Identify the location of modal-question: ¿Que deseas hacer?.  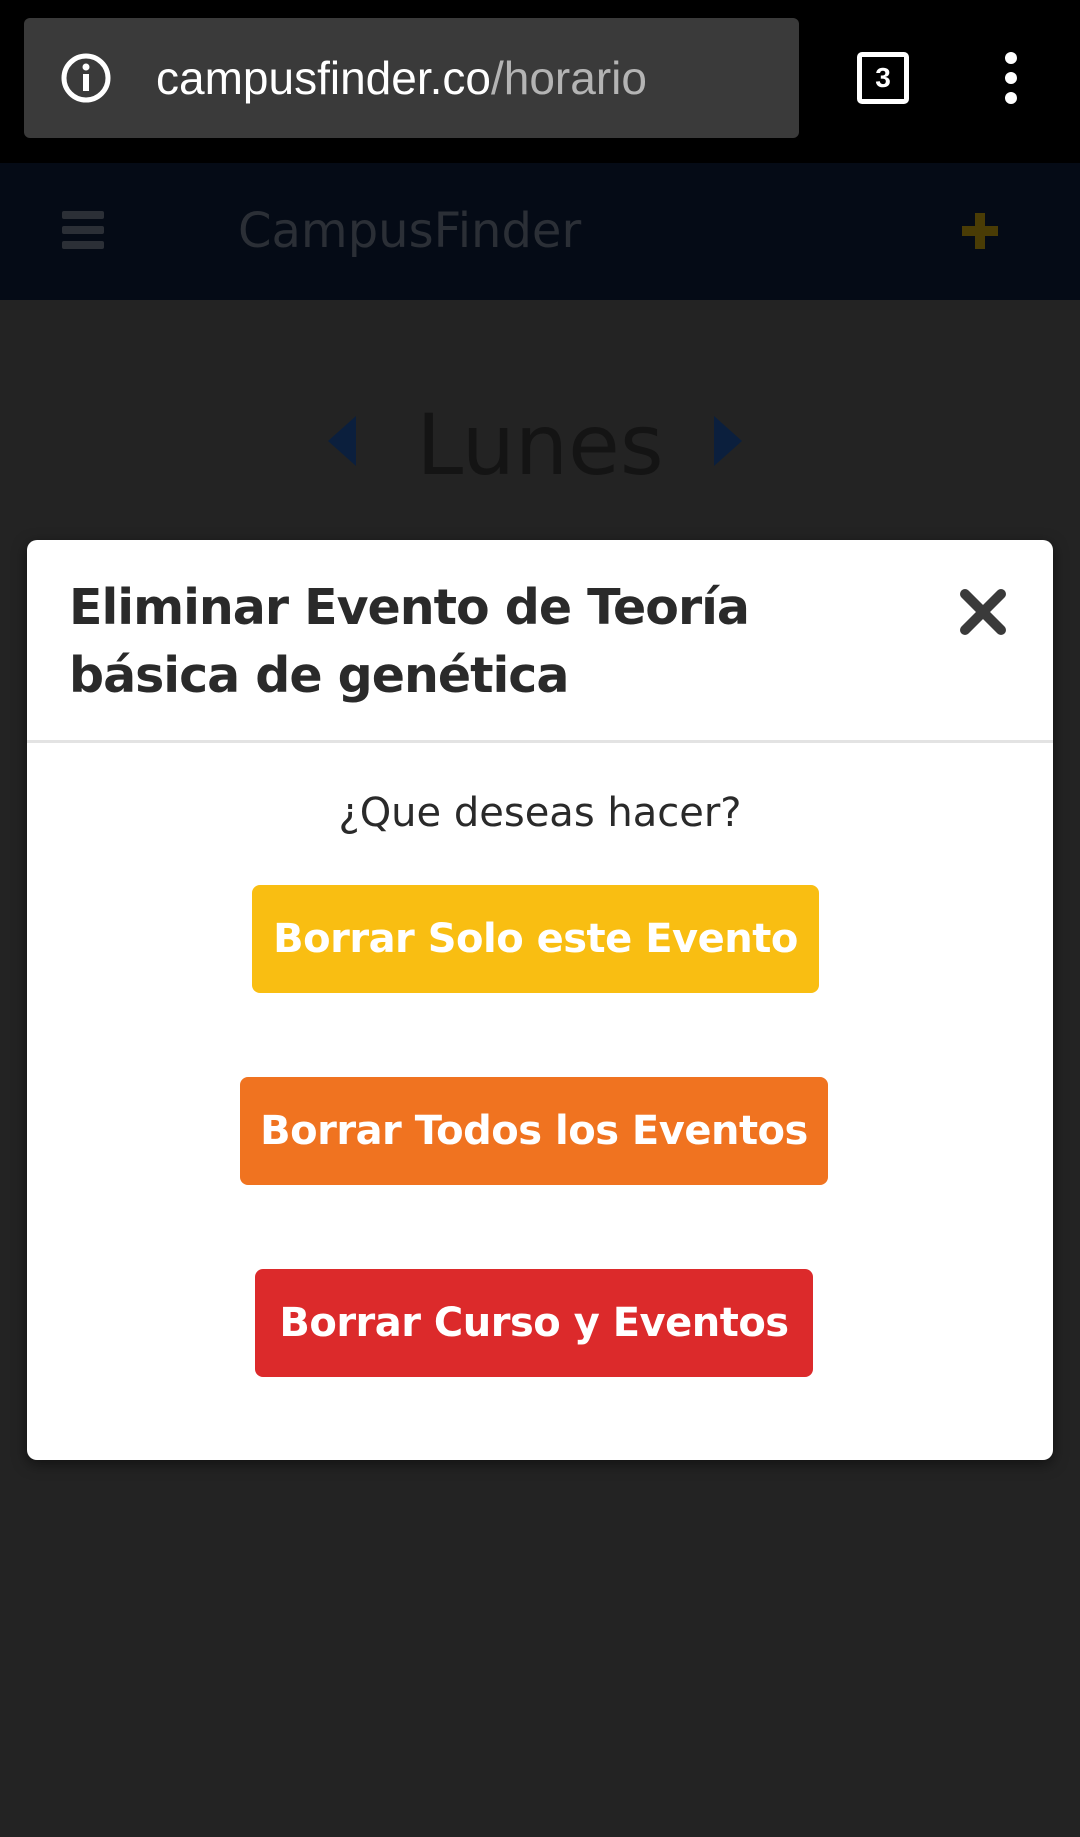
(540, 813).